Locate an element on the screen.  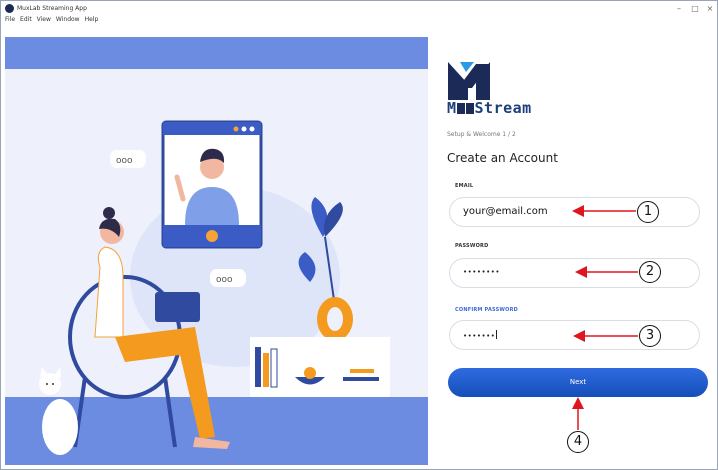
annotation-marker-2: 2 is located at coordinates (650, 272).